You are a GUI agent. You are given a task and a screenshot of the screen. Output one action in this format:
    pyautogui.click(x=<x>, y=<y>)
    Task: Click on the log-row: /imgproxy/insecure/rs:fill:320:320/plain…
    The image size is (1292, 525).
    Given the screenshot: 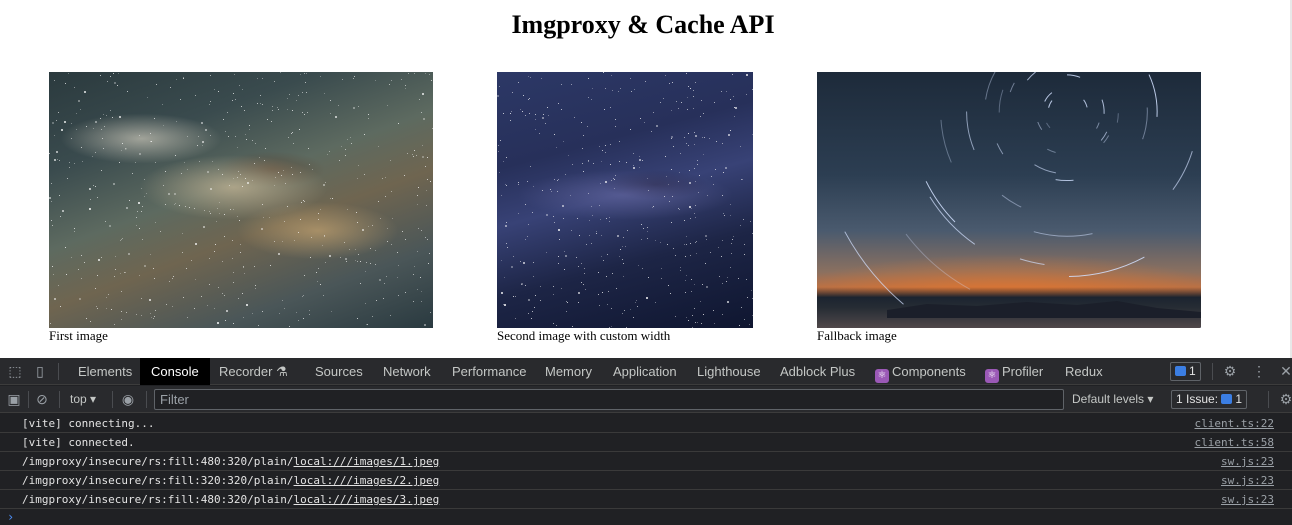 What is the action you would take?
    pyautogui.click(x=646, y=480)
    